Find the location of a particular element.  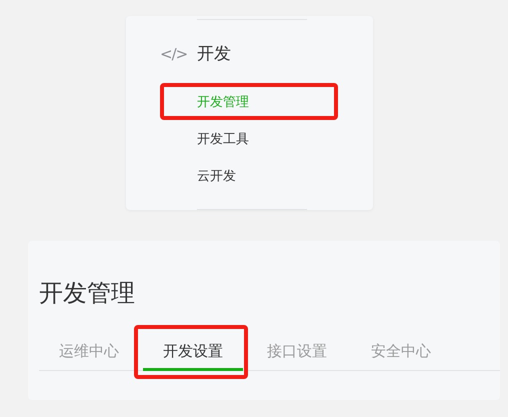

page-title: 开发管理 is located at coordinates (87, 293).